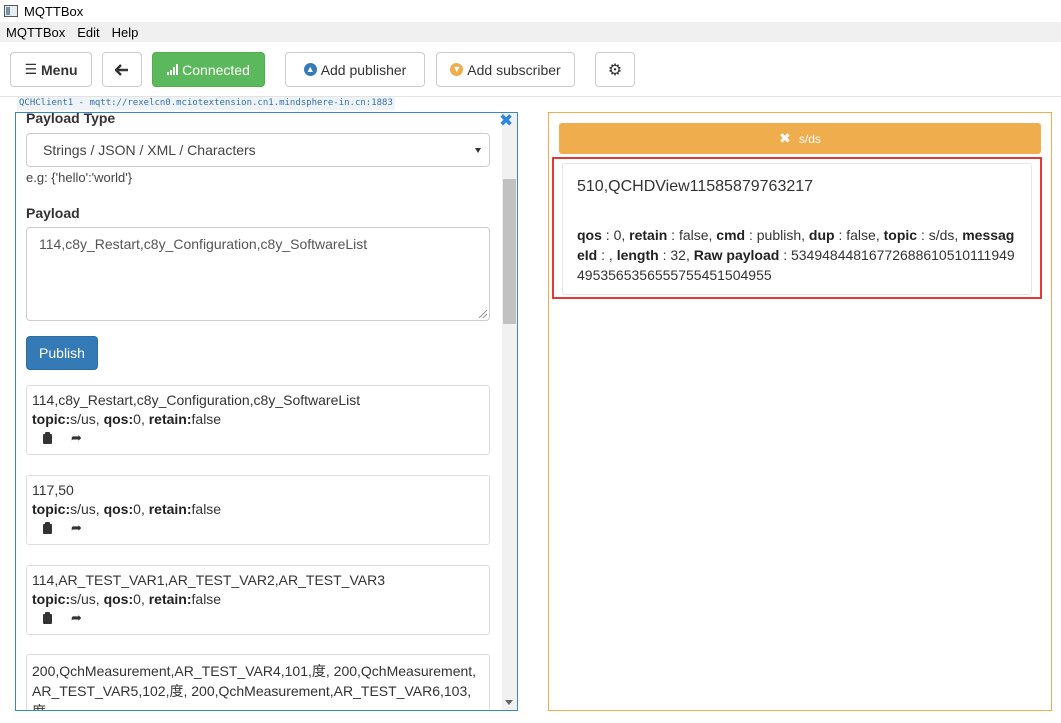 The height and width of the screenshot is (723, 1061). Describe the element at coordinates (88, 32) in the screenshot. I see `menu-item-edit: Edit` at that location.